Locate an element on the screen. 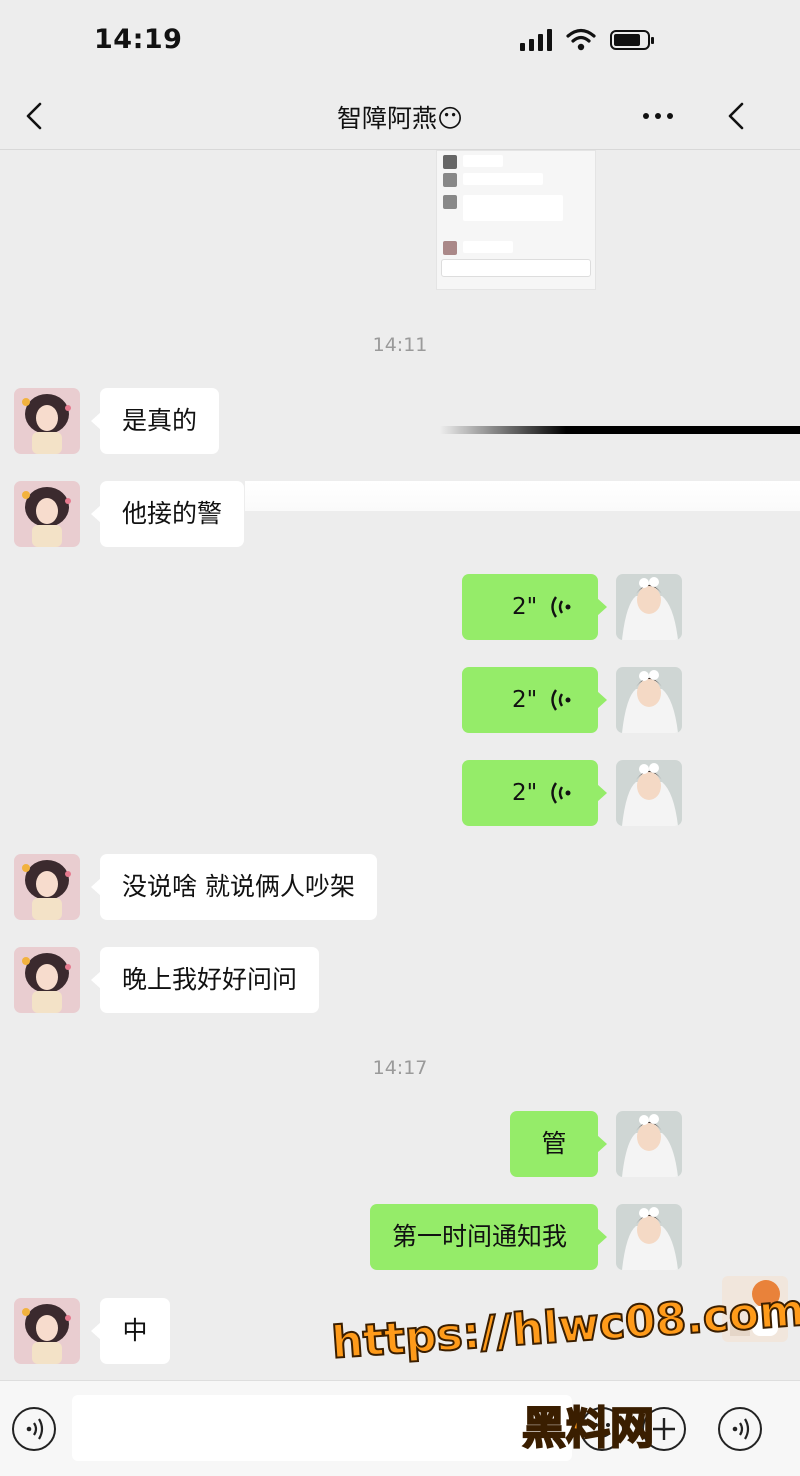 This screenshot has height=1476, width=800. voice-call-button is located at coordinates (740, 1429).